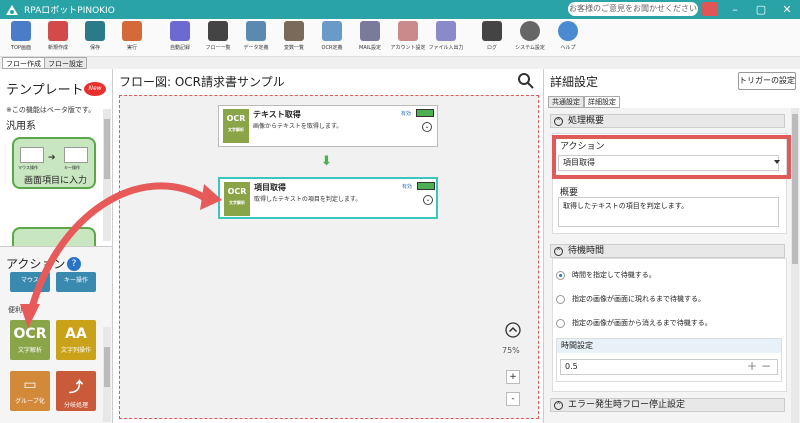 This screenshot has width=800, height=423. I want to click on tab-detail-settings: 詳細設定, so click(602, 102).